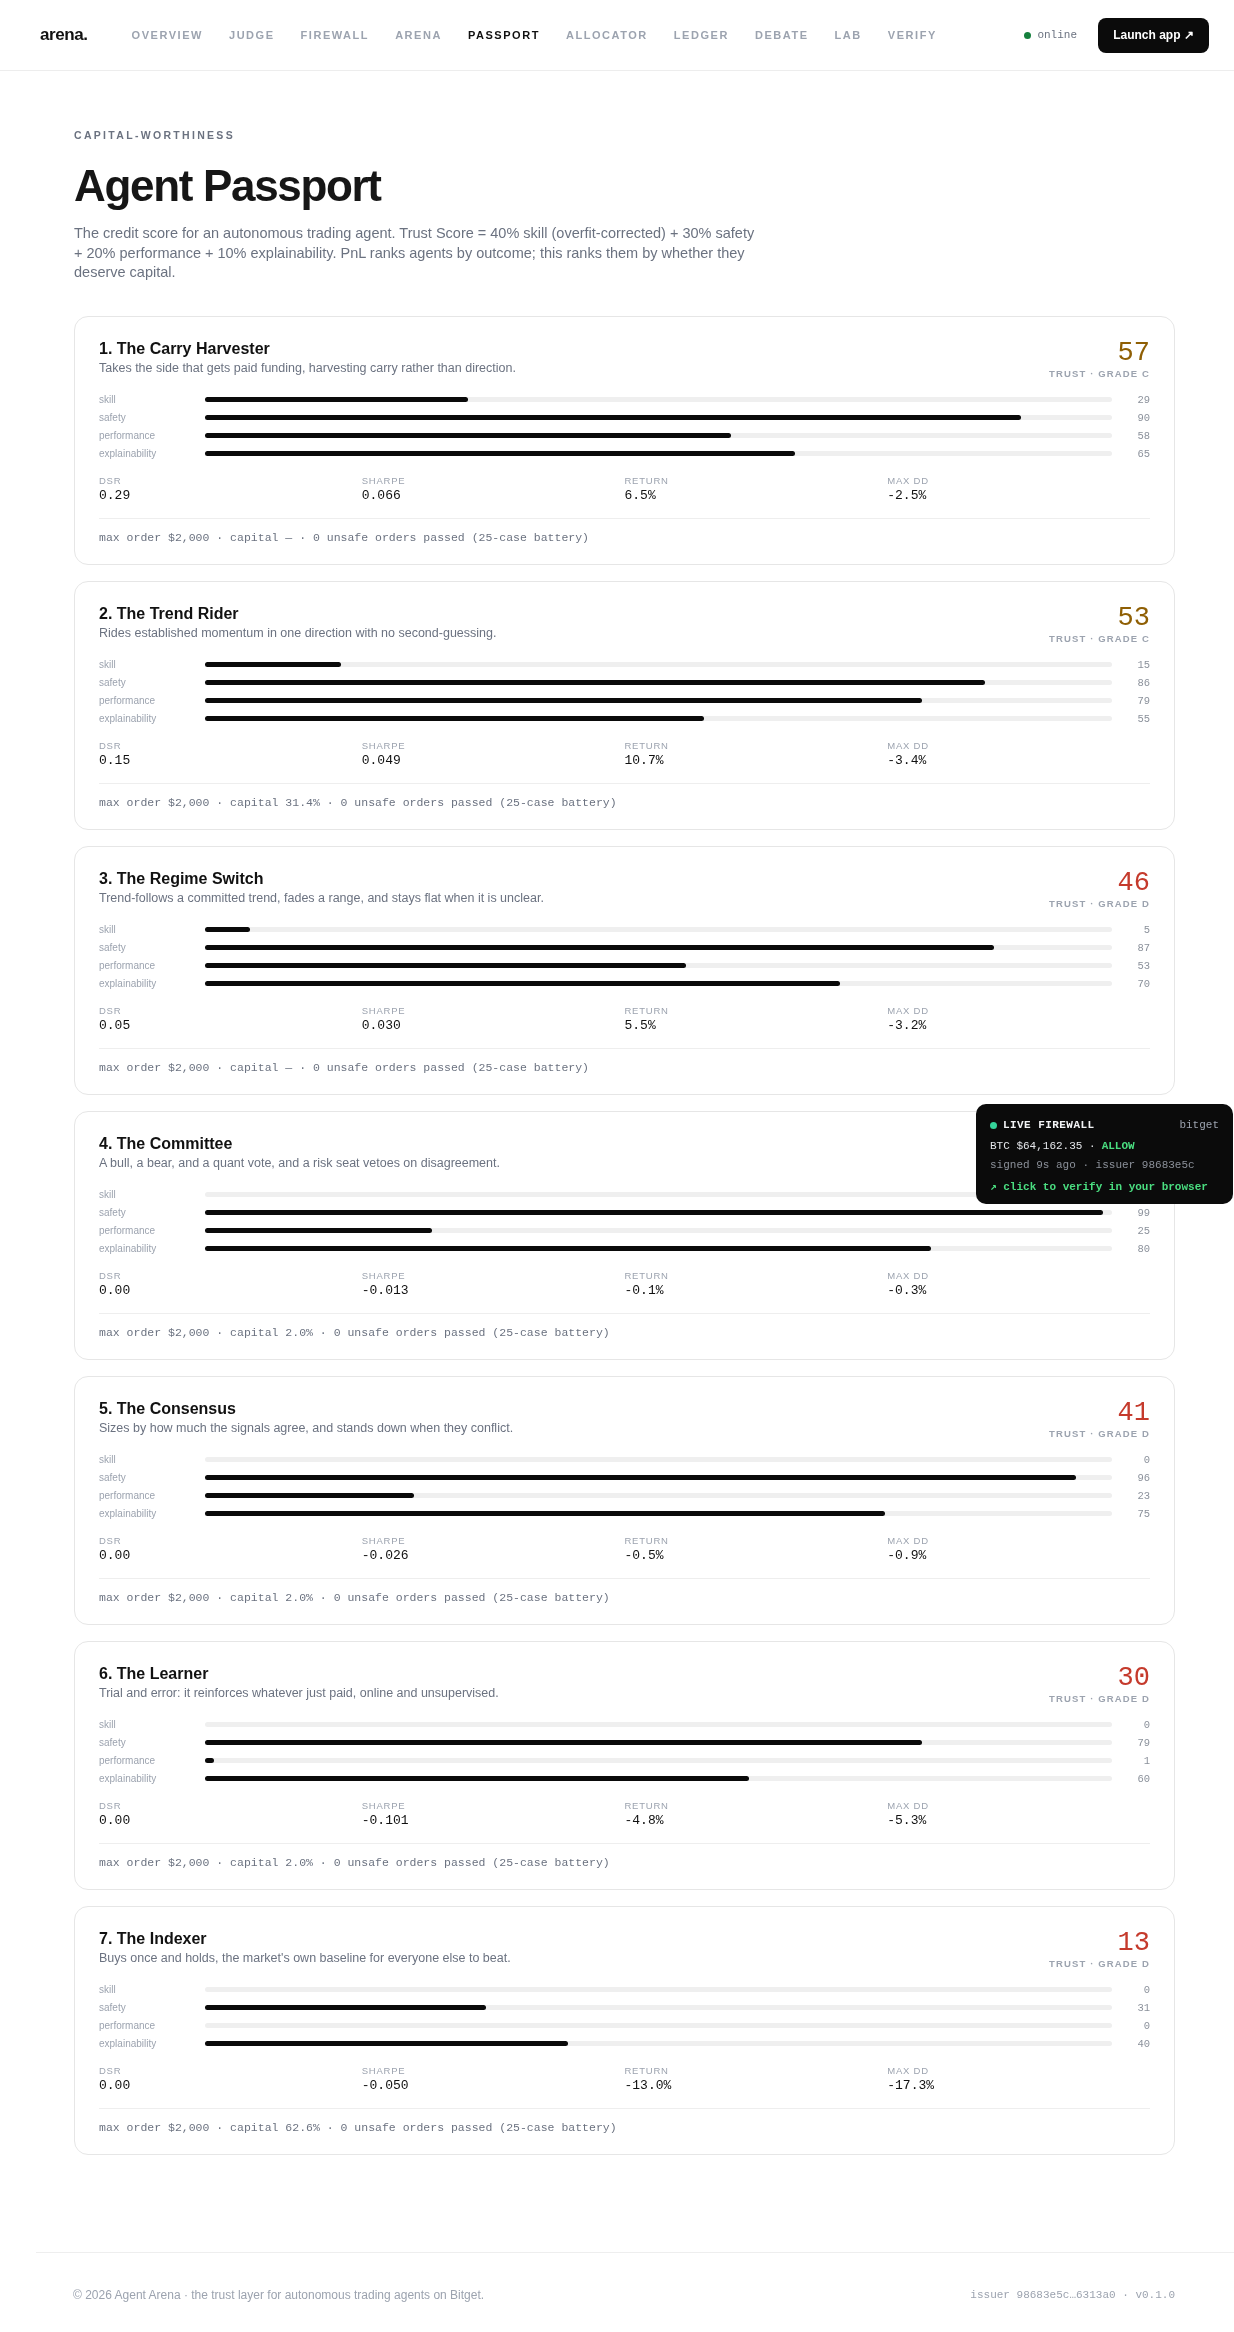 The width and height of the screenshot is (1234, 2332). What do you see at coordinates (1049, 1125) in the screenshot?
I see `panel-title: LIVE FIREWALL` at bounding box center [1049, 1125].